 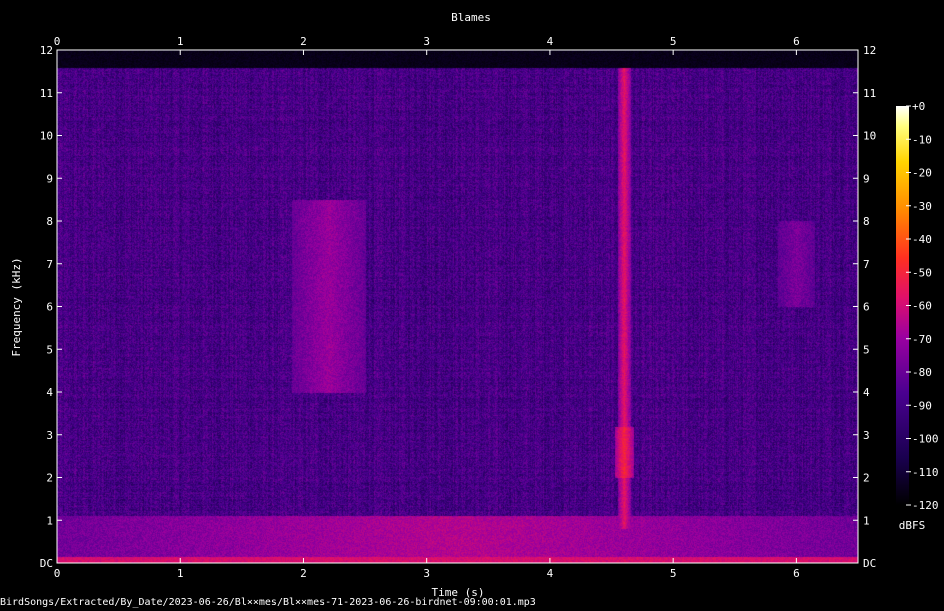 I want to click on colorbar-tick-label: -90, so click(x=922, y=405).